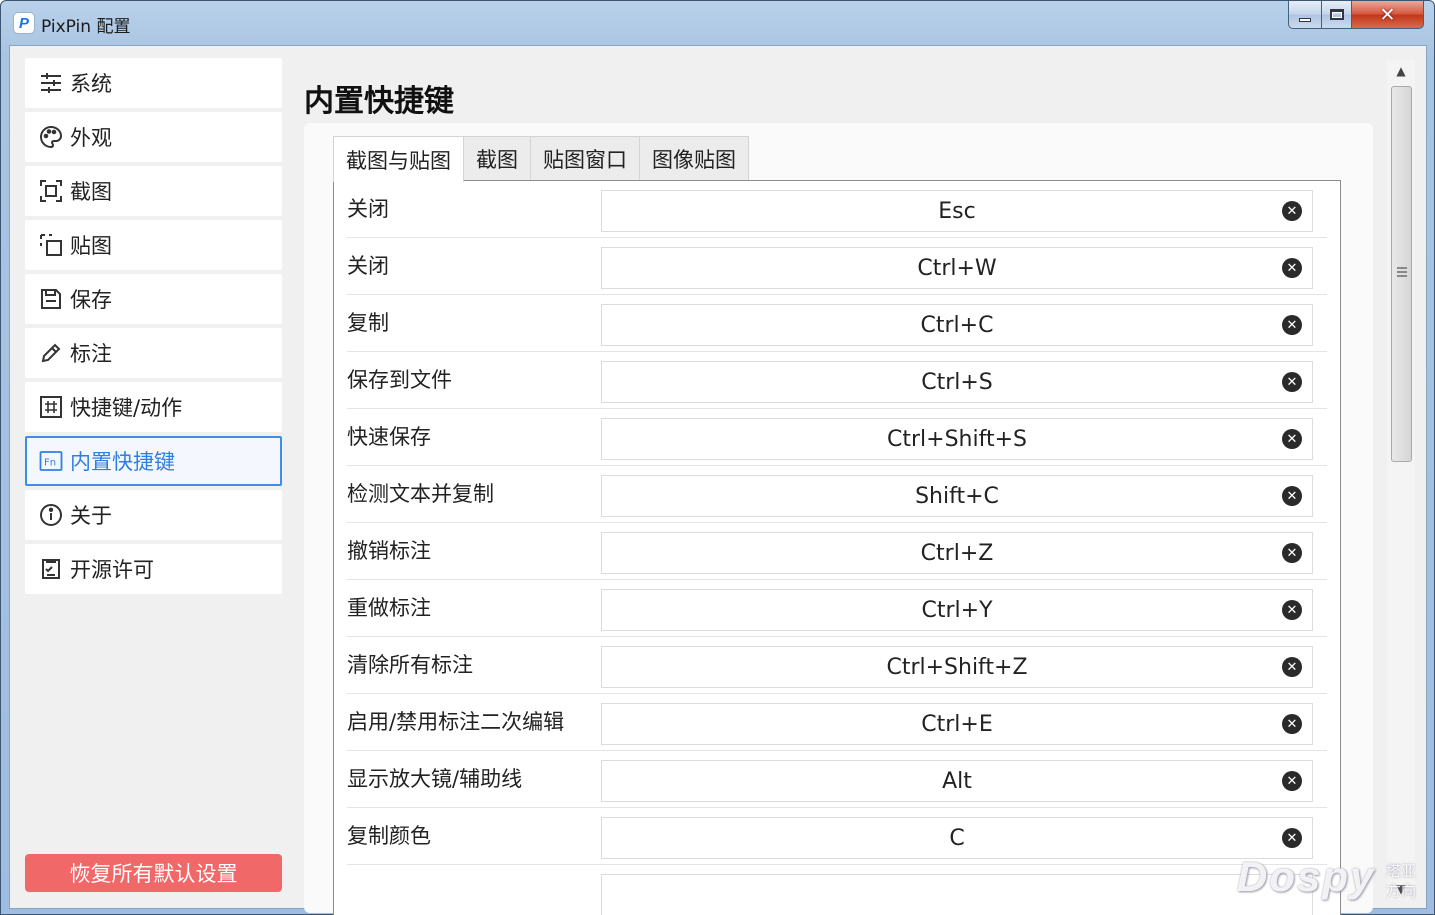 Image resolution: width=1435 pixels, height=915 pixels. Describe the element at coordinates (91, 354) in the screenshot. I see `sidebar-item-label: 标注` at that location.